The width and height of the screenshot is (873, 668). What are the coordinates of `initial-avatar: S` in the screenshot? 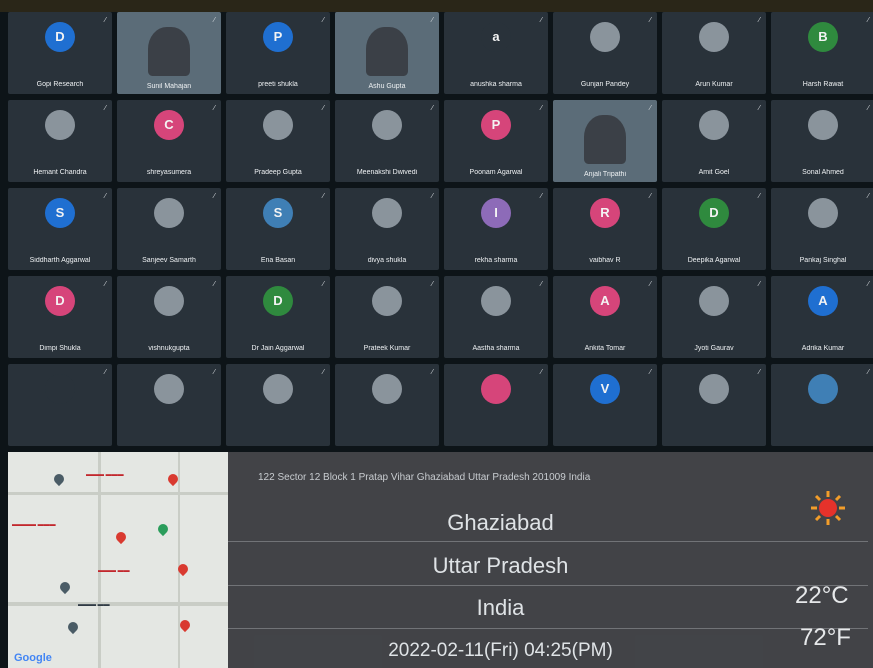 It's located at (278, 212).